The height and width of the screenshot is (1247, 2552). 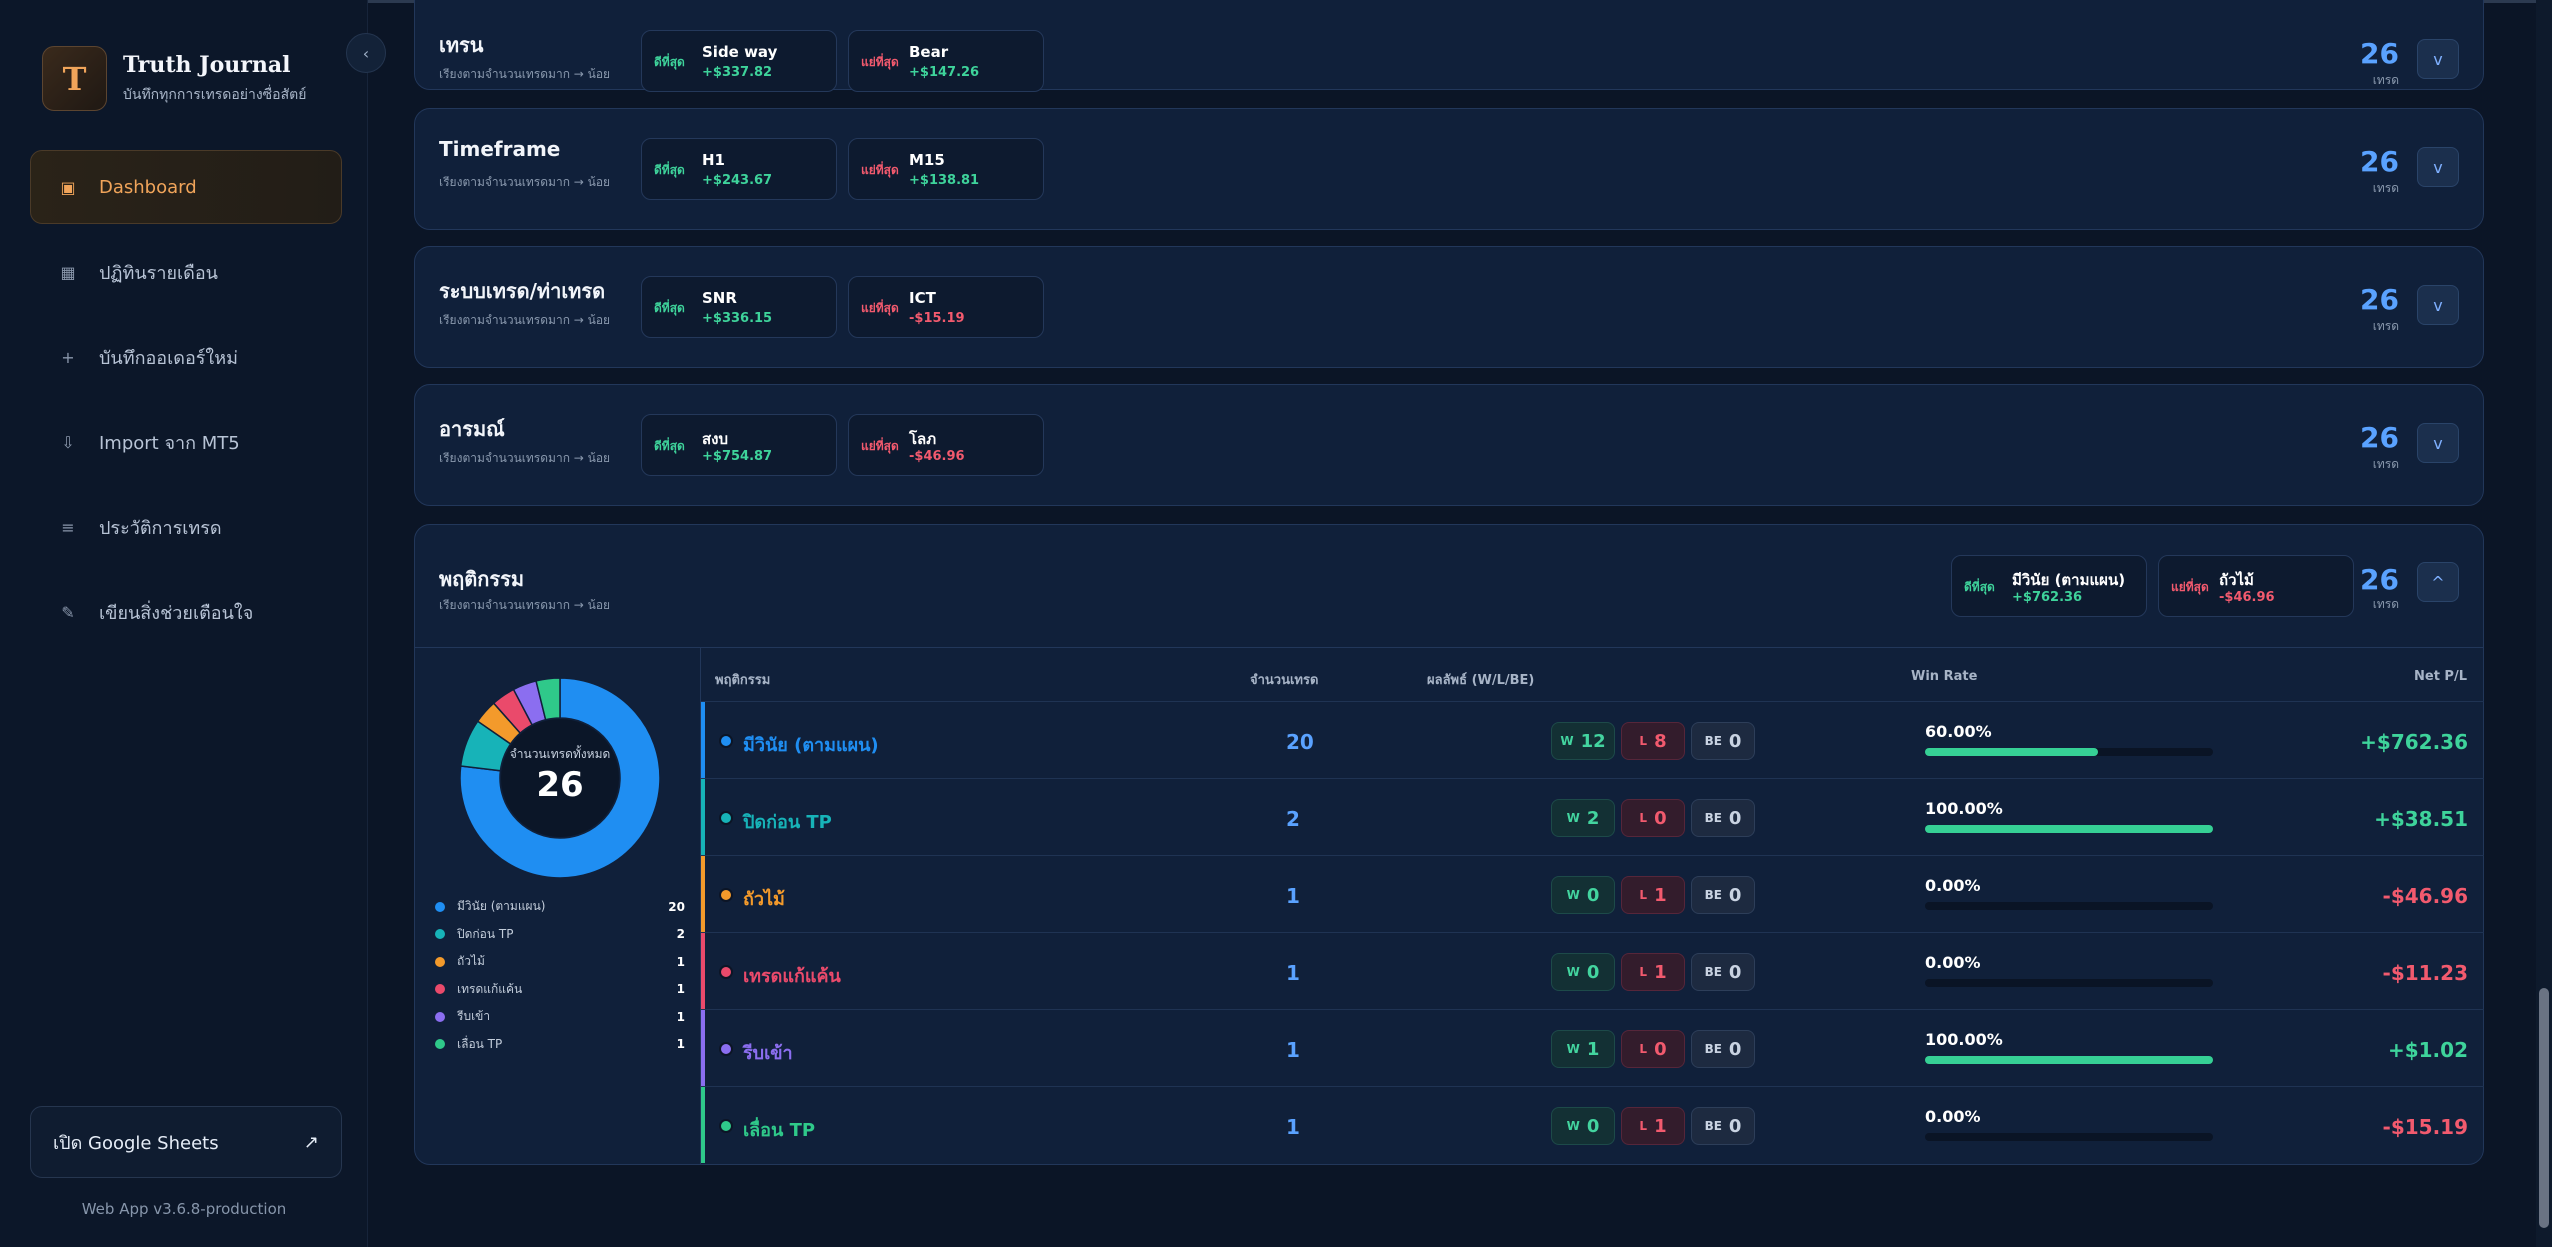 I want to click on col-header-net-pl: Net P/L, so click(x=2440, y=676).